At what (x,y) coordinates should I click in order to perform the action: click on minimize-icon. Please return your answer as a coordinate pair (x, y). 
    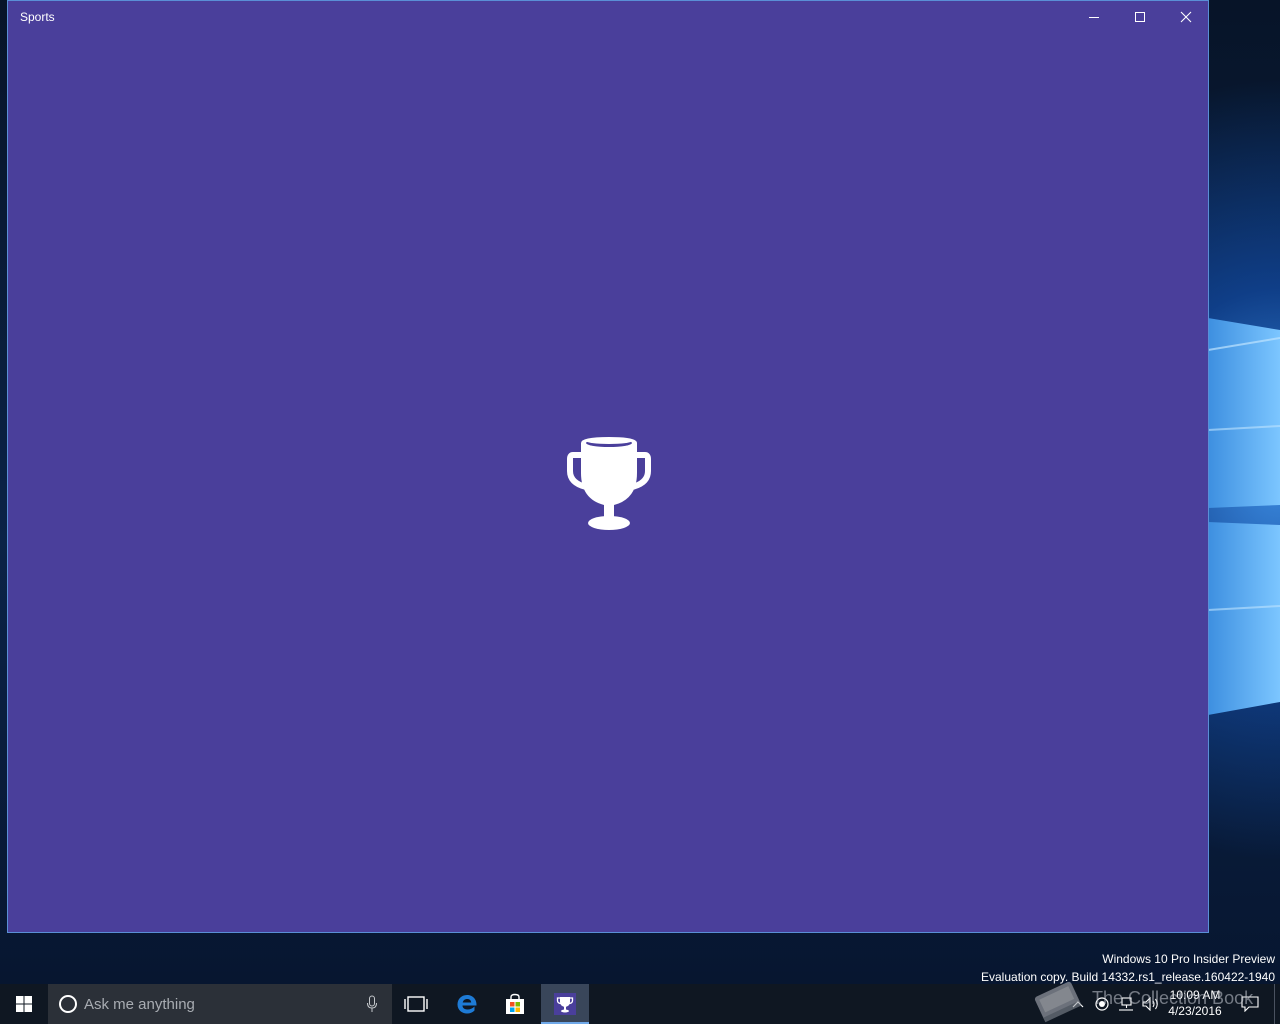
    Looking at the image, I should click on (1094, 17).